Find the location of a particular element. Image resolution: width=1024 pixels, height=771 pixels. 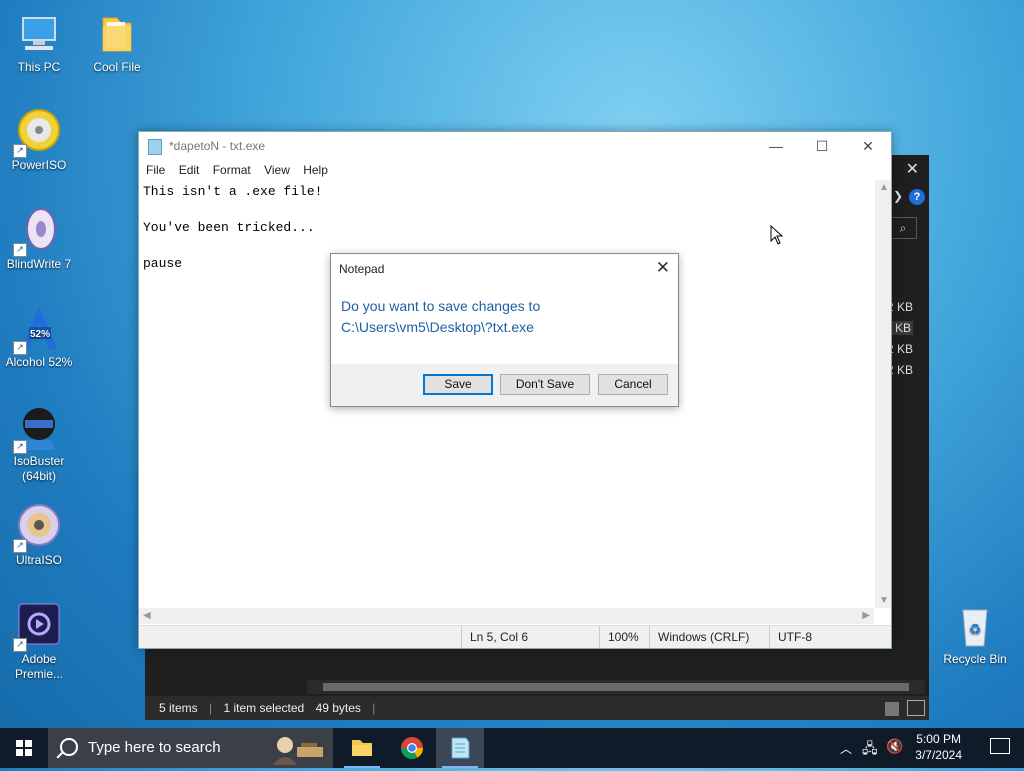

desktop-icon-isobuster: ↗ IsoBuster (64bit) is located at coordinates (39, 444).